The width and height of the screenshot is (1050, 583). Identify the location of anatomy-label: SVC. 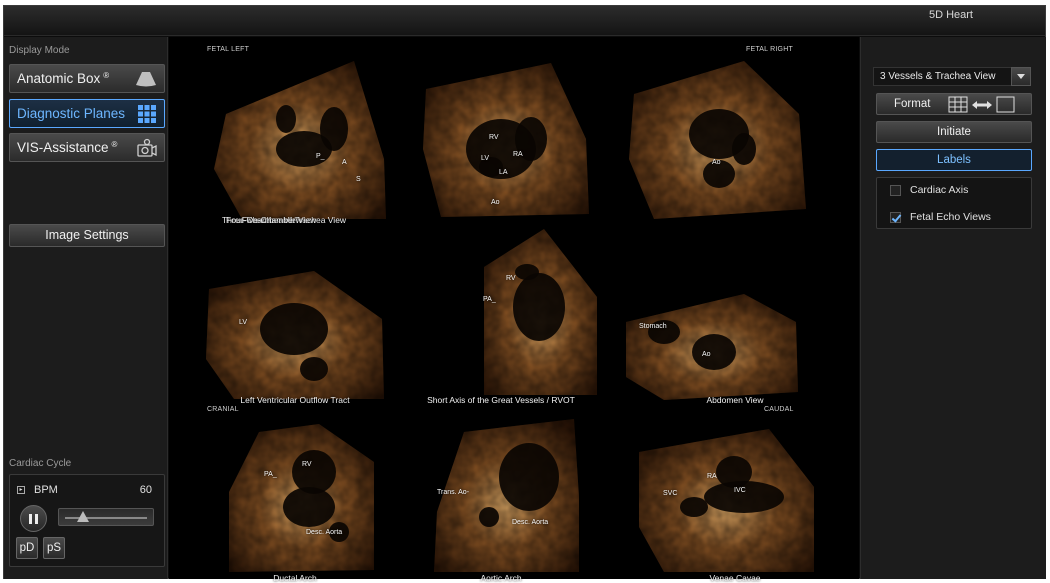
(670, 493).